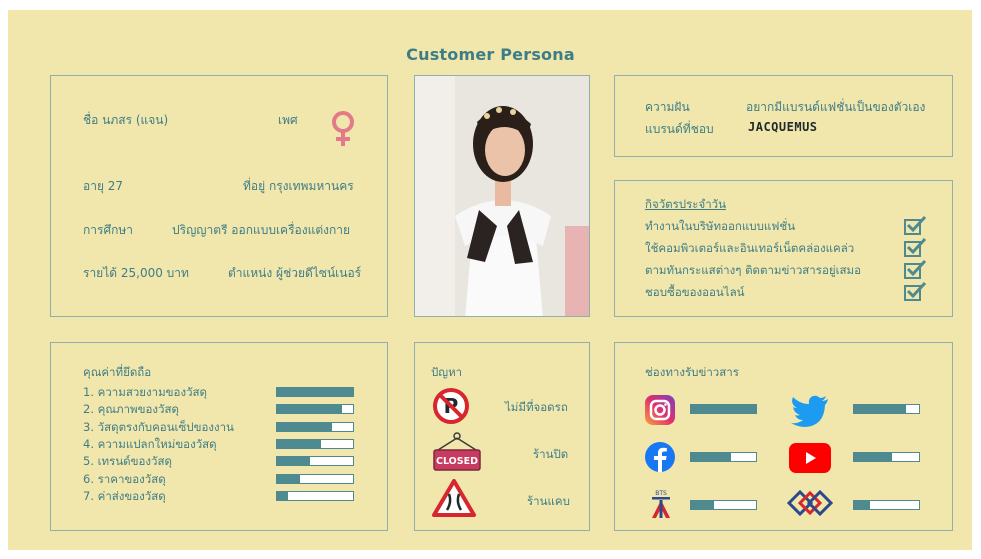  What do you see at coordinates (261, 230) in the screenshot?
I see `education-value: ปริญญาตรี ออกแบบเครื่องแต่งกาย` at bounding box center [261, 230].